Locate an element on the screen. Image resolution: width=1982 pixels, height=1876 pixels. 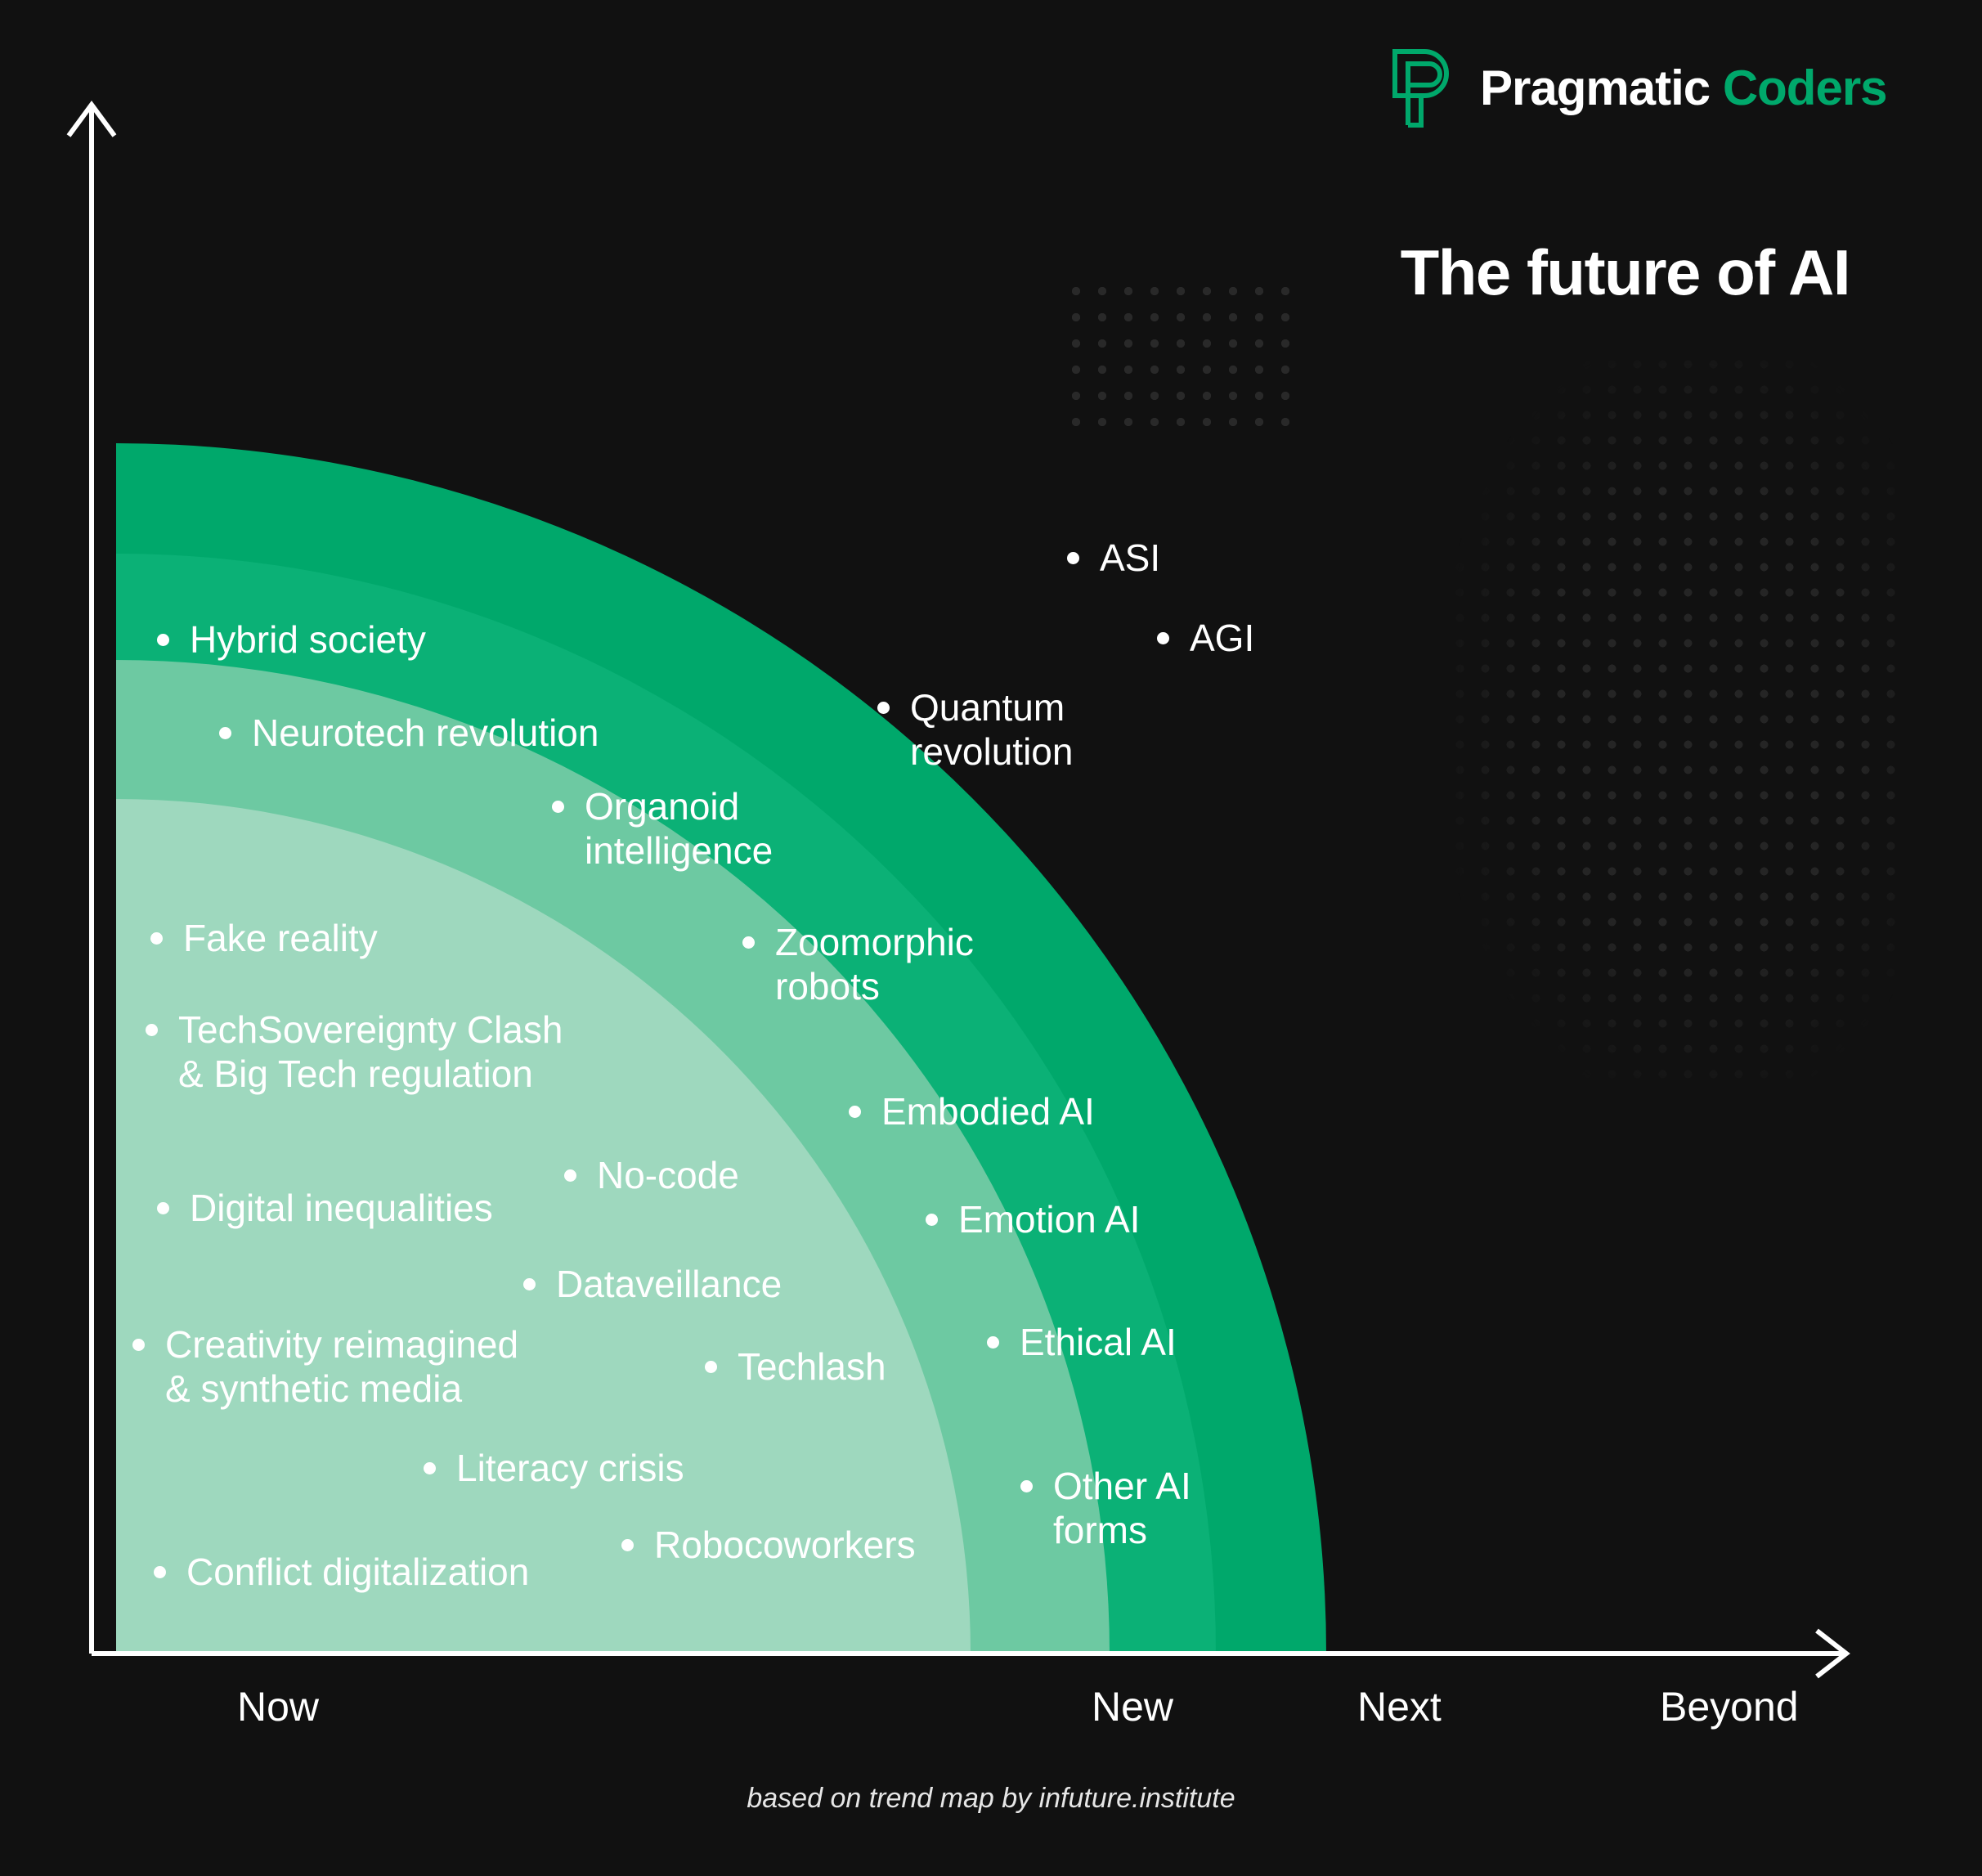
trend-item-label: Fake reality is located at coordinates (280, 938).